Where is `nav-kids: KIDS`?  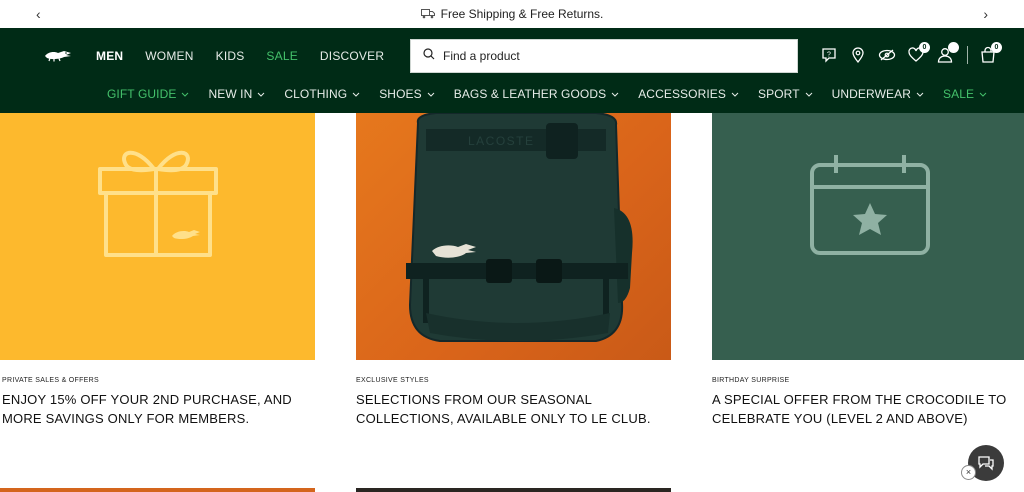 nav-kids: KIDS is located at coordinates (230, 56).